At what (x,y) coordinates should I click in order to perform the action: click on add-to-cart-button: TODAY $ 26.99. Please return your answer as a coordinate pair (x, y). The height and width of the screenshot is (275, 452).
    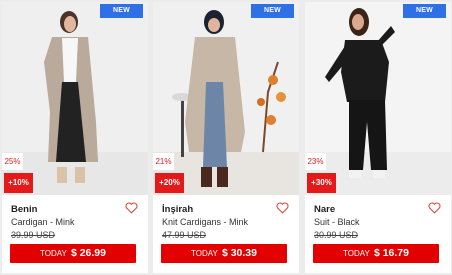
    Looking at the image, I should click on (73, 253).